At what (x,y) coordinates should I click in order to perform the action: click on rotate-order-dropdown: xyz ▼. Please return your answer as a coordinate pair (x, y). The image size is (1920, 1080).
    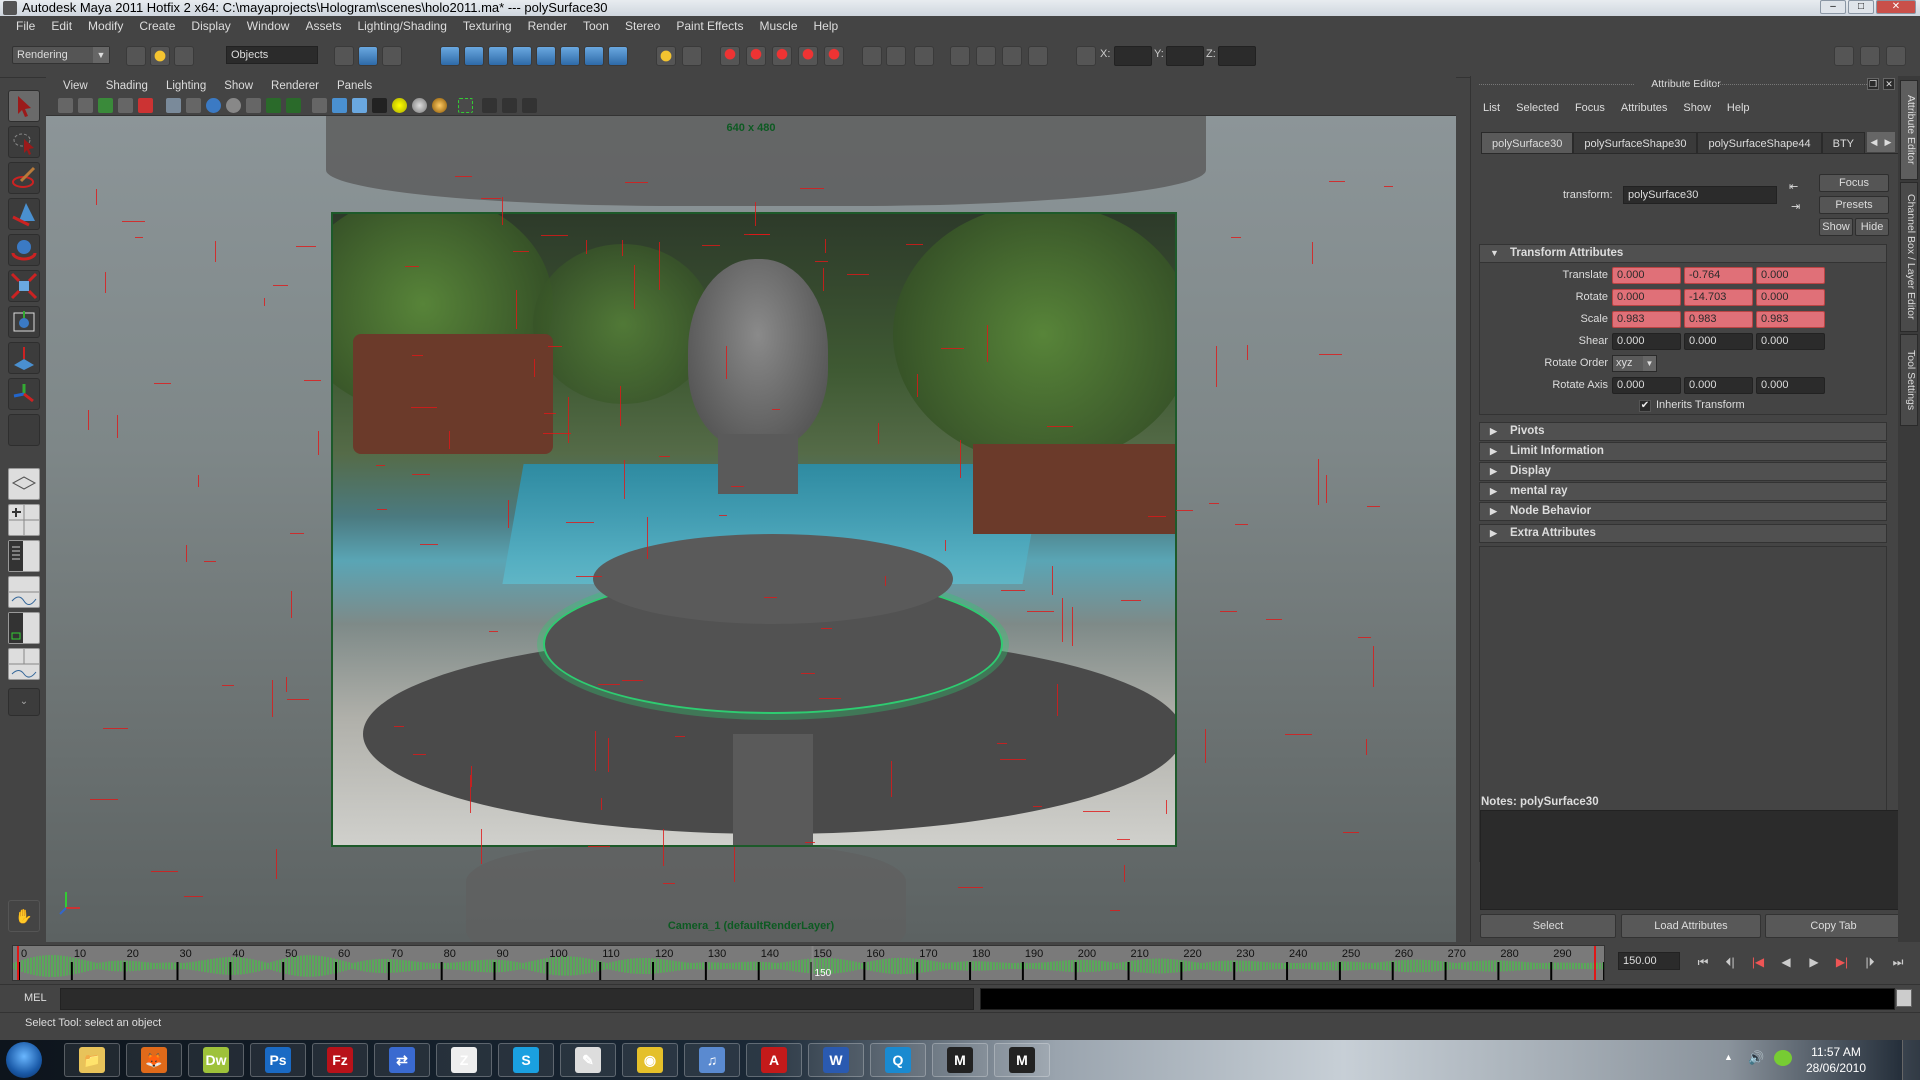
    Looking at the image, I should click on (1634, 363).